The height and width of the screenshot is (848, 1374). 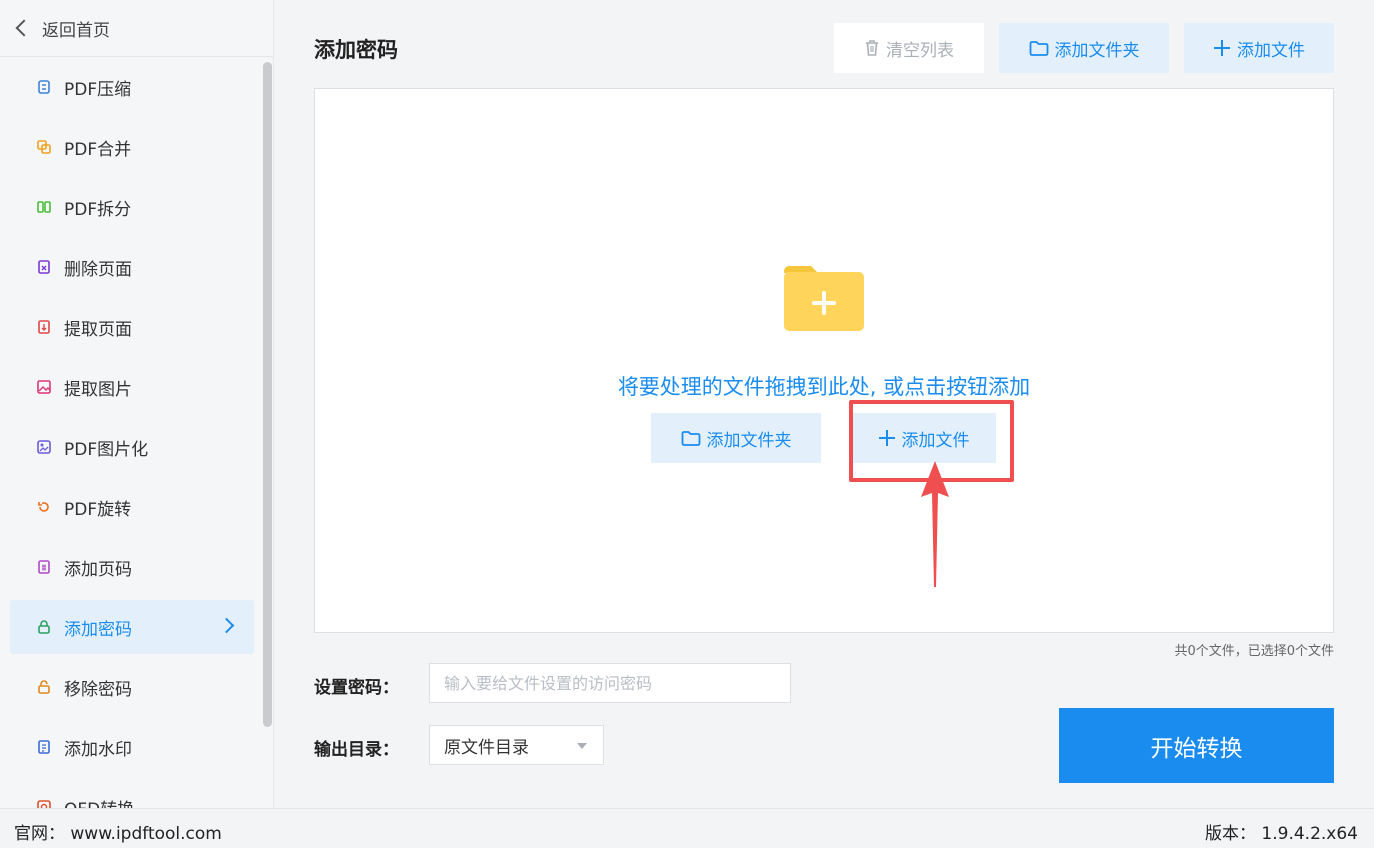 What do you see at coordinates (98, 149) in the screenshot?
I see `sidebar-item-label: PDF合并` at bounding box center [98, 149].